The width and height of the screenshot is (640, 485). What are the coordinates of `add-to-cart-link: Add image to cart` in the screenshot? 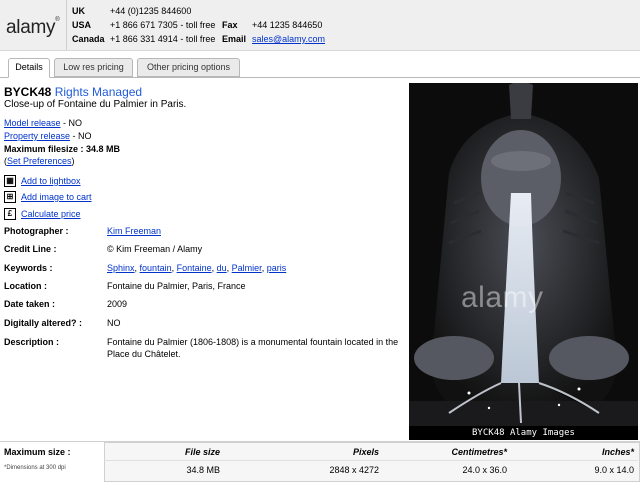 It's located at (56, 197).